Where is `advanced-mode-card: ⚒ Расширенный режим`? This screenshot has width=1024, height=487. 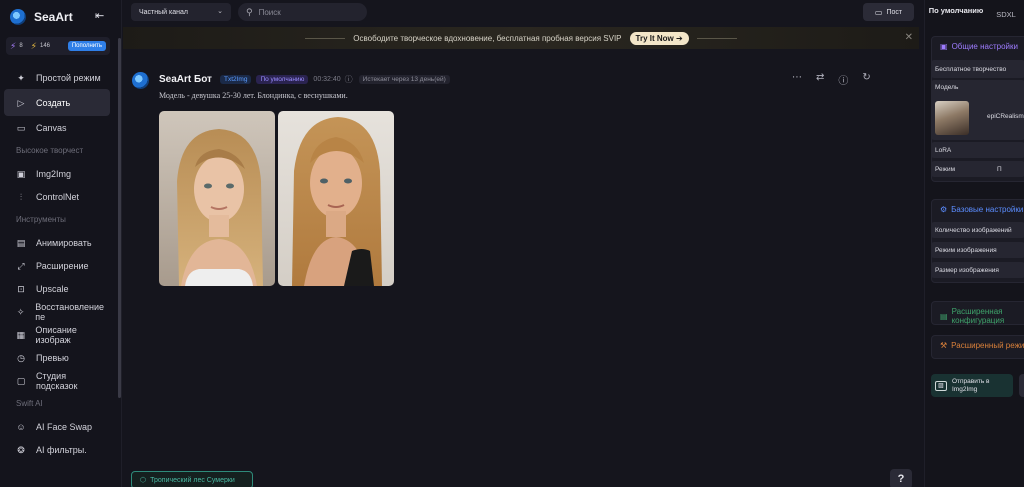 advanced-mode-card: ⚒ Расширенный режим is located at coordinates (977, 347).